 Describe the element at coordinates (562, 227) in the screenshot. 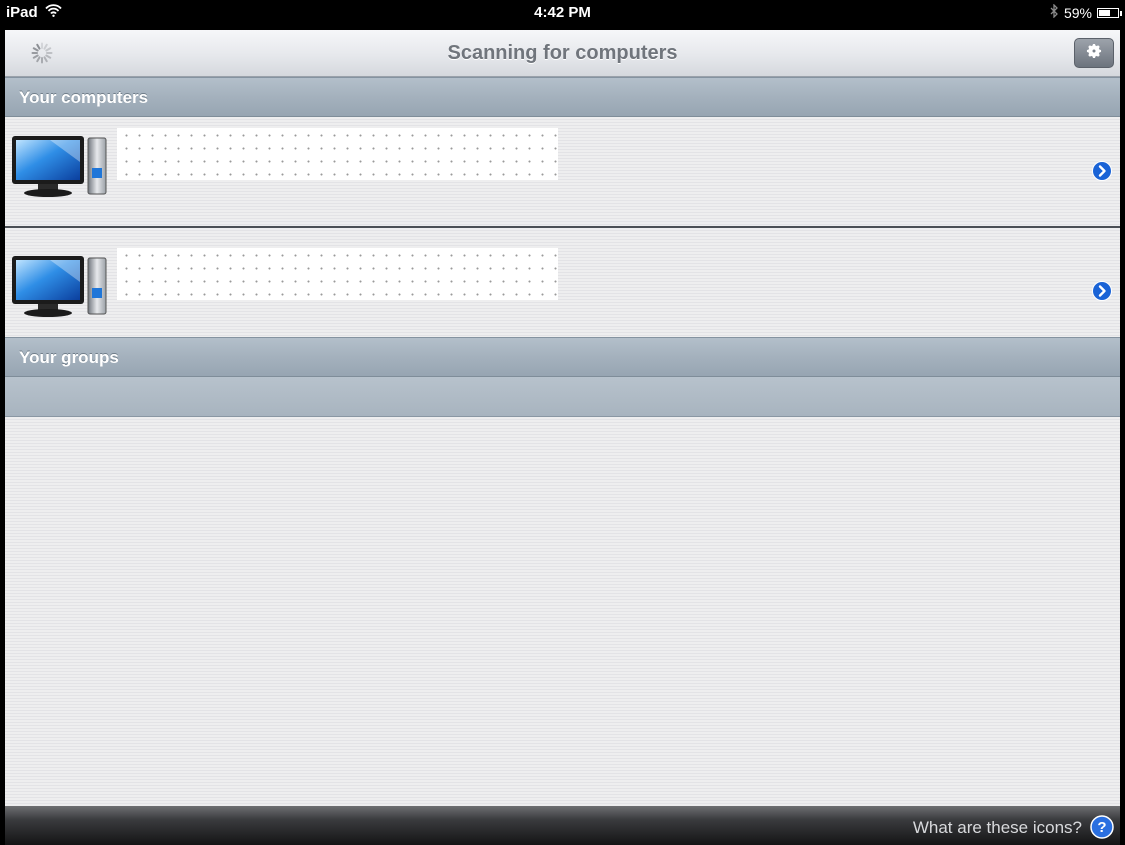

I see `row-divider` at that location.